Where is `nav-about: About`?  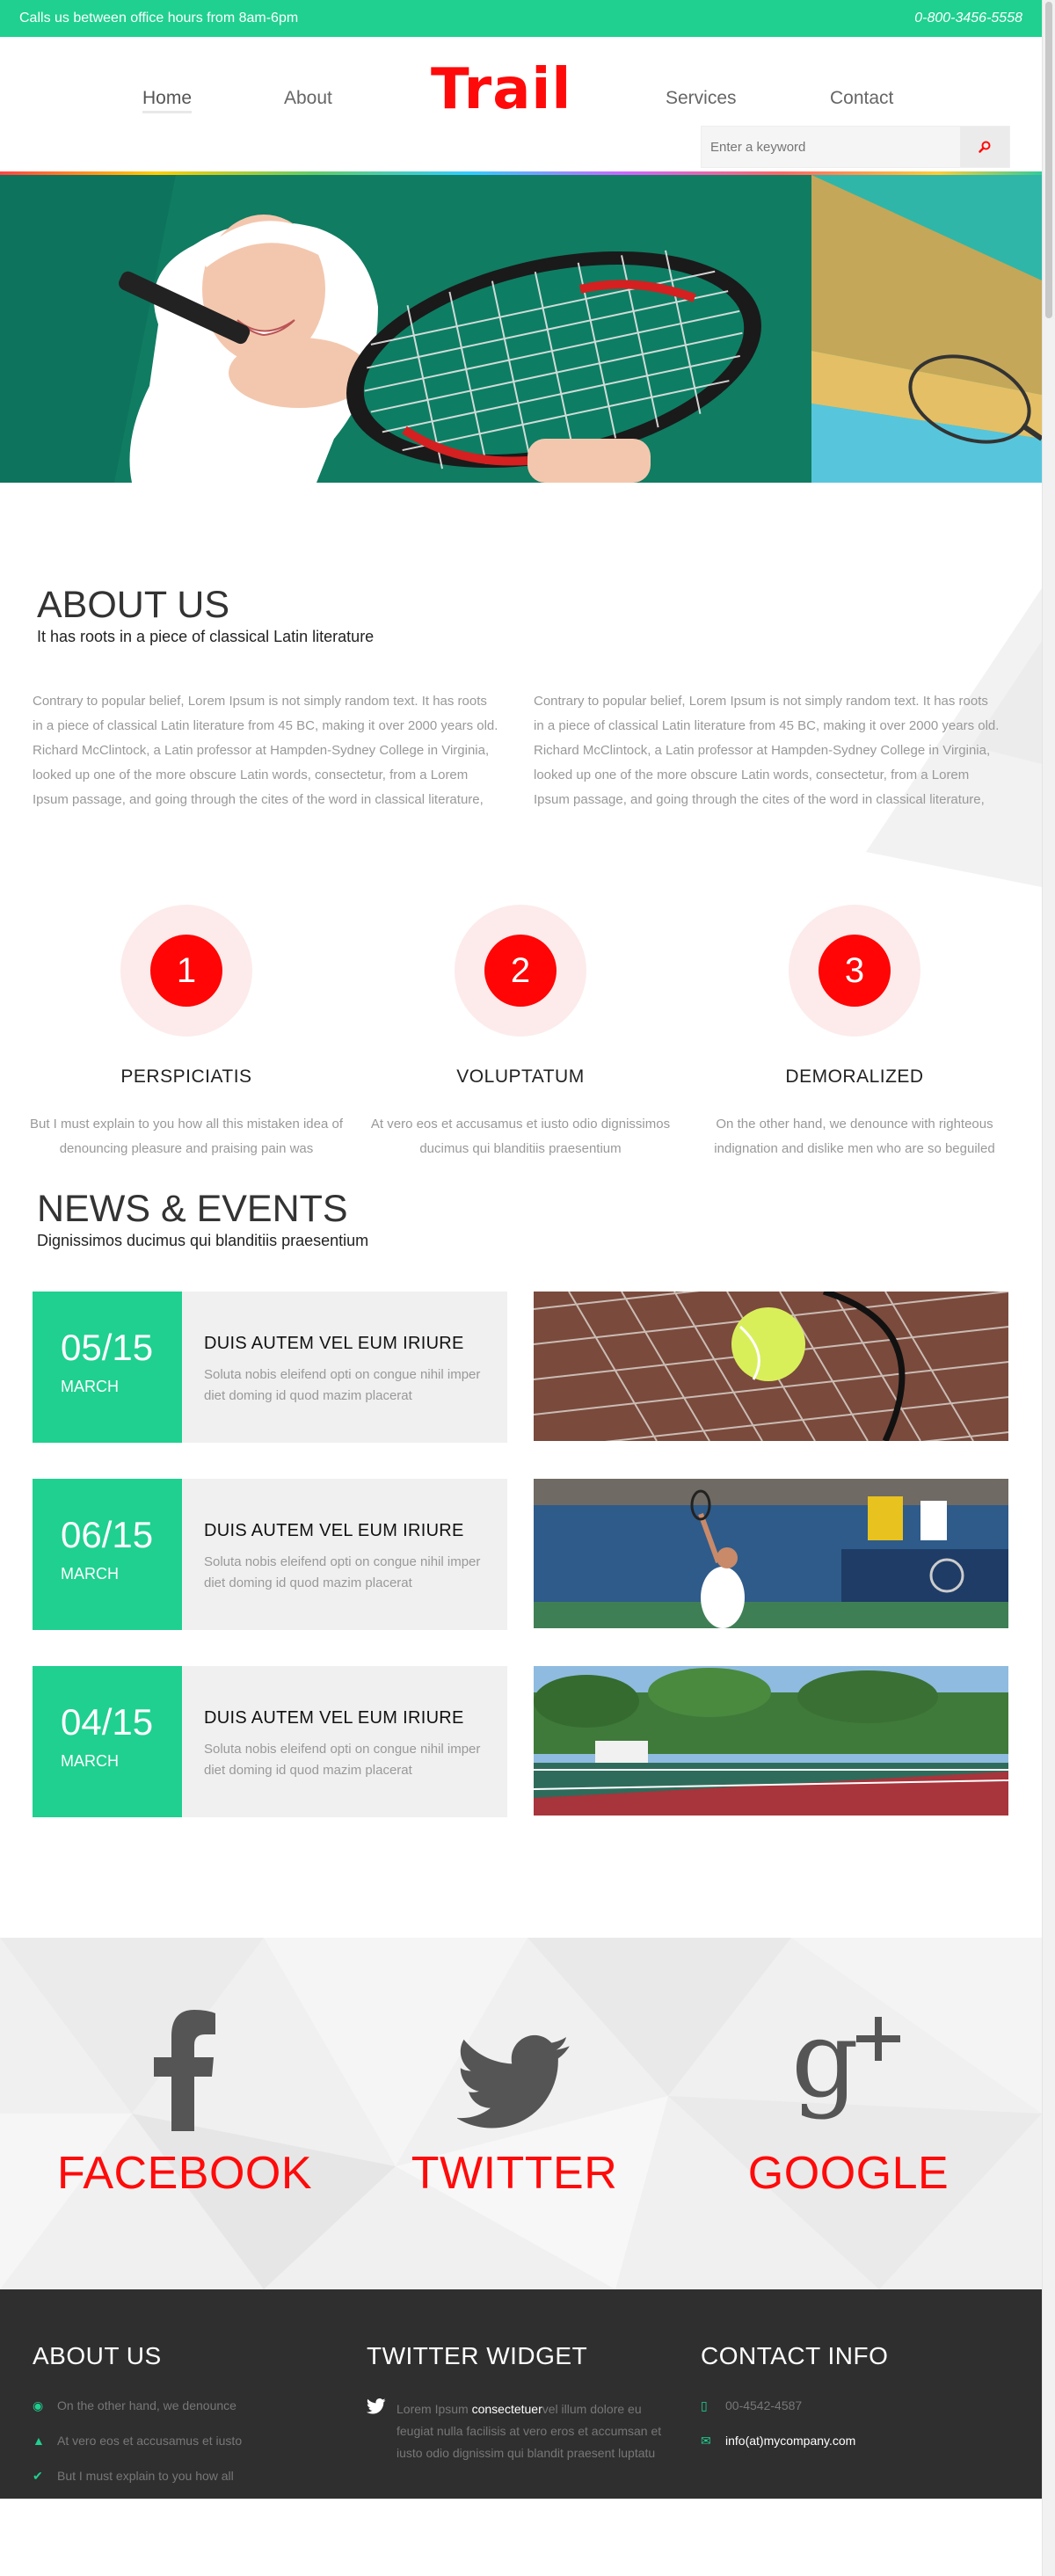 nav-about: About is located at coordinates (308, 98).